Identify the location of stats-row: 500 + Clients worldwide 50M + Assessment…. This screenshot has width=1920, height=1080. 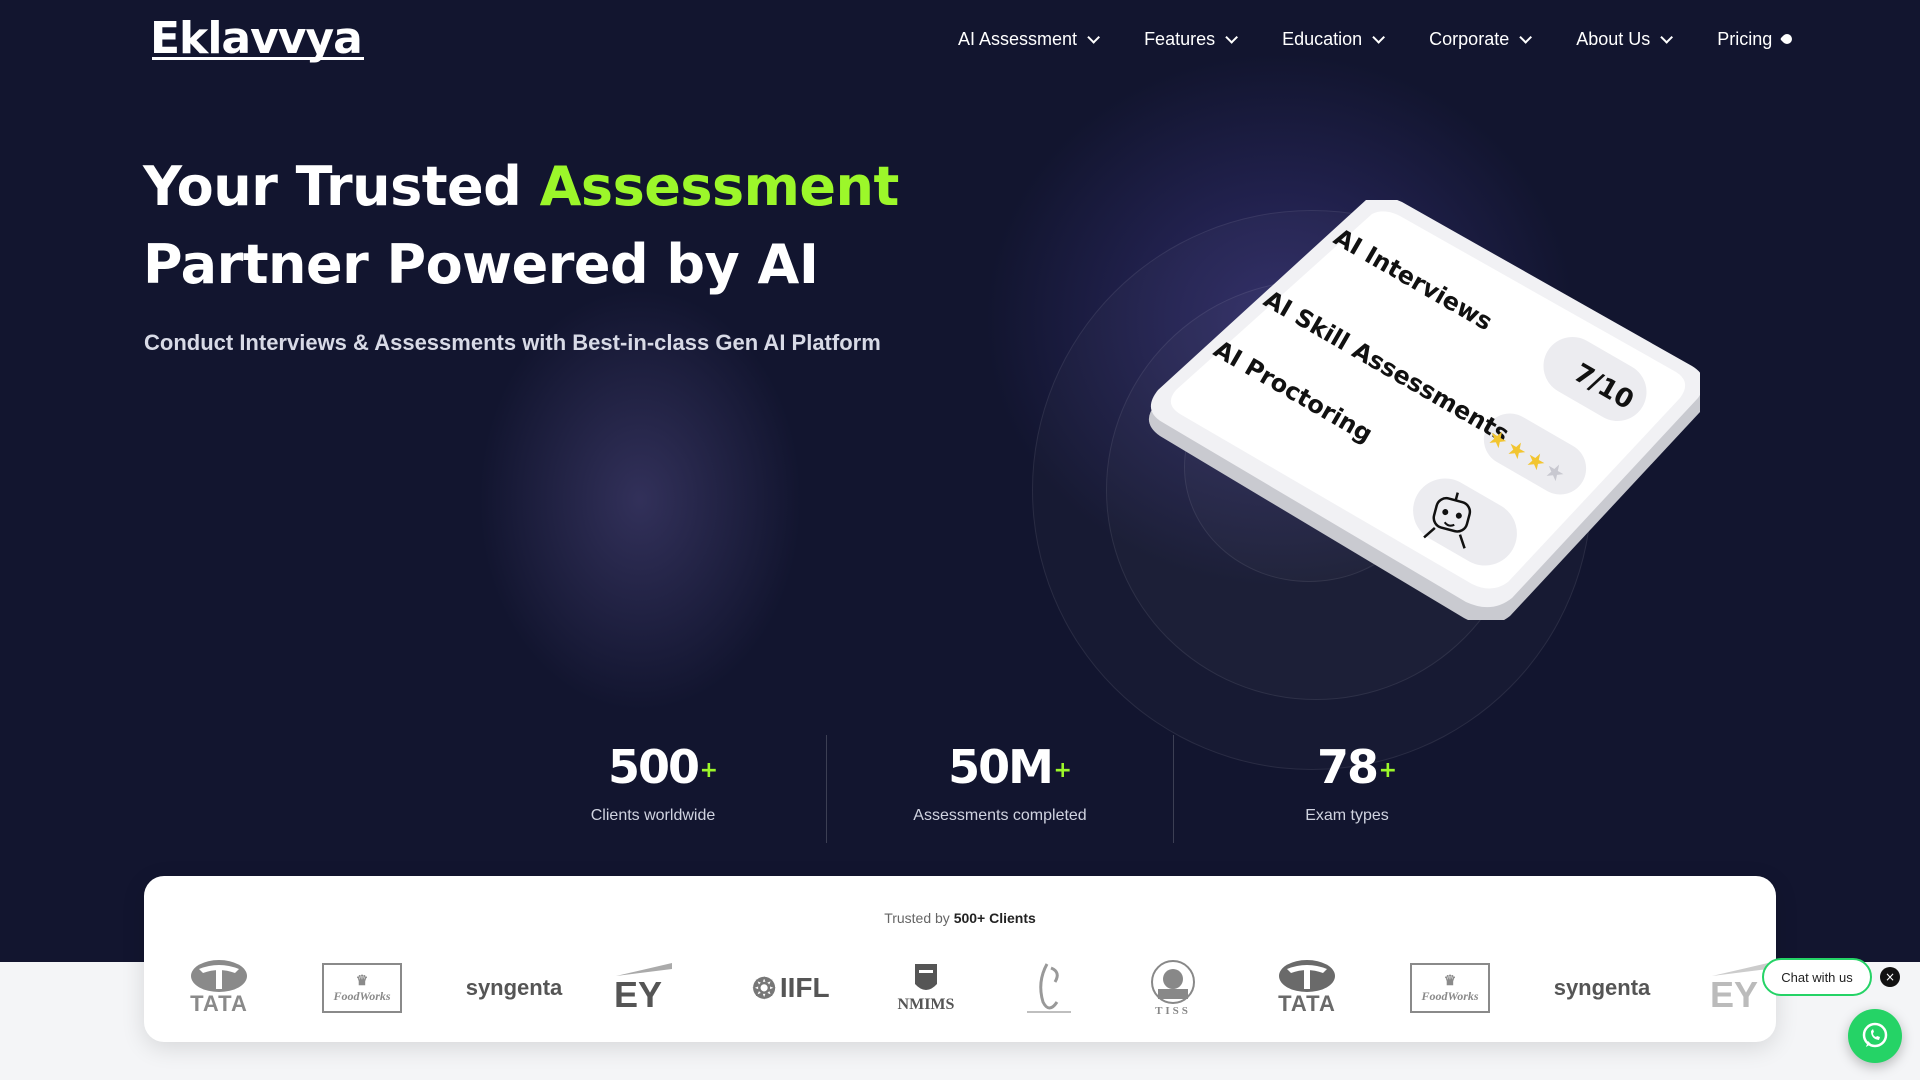
(1000, 789).